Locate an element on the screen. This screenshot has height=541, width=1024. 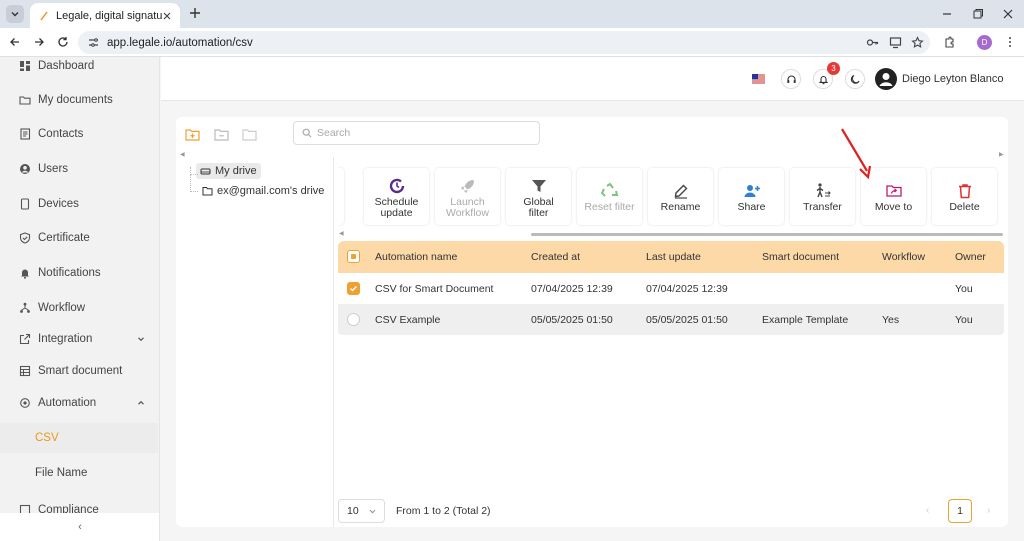
tab-search-button is located at coordinates (15, 14).